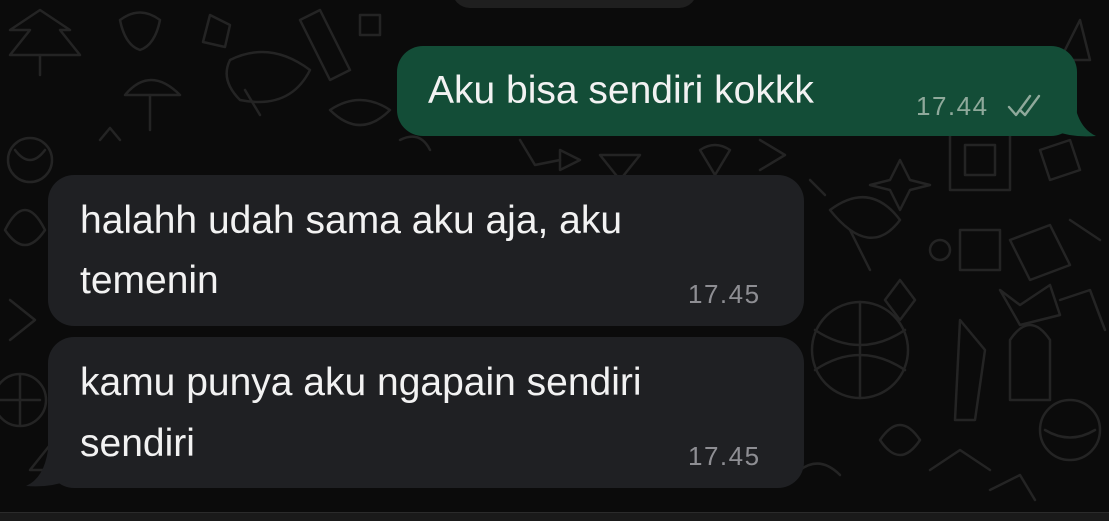  Describe the element at coordinates (48, 468) in the screenshot. I see `incoming-bubble-tail` at that location.